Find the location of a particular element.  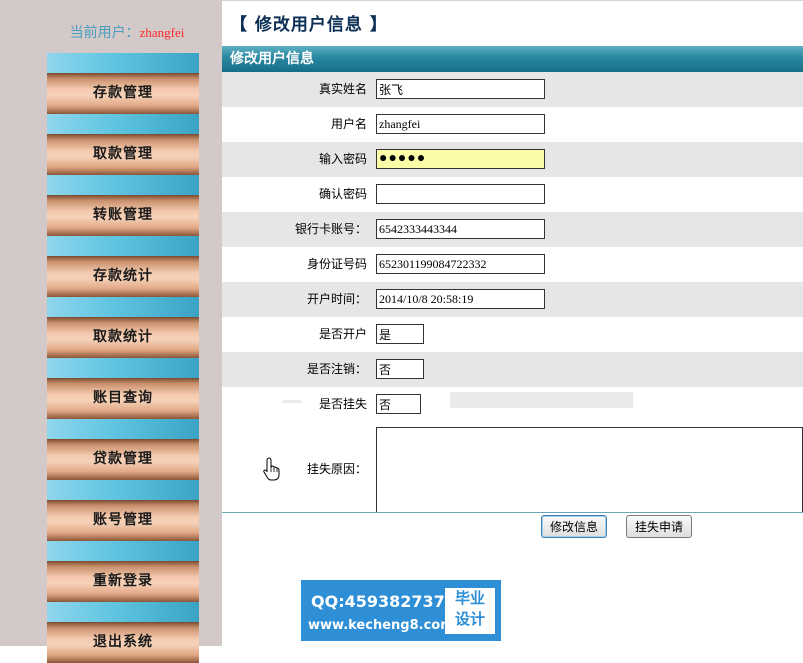

confirm-password-input is located at coordinates (460, 194).